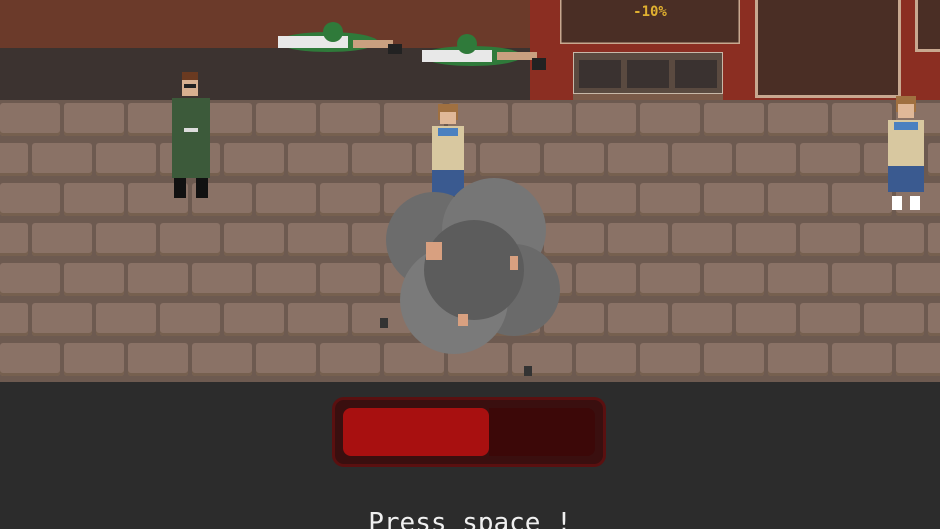 The image size is (940, 529). I want to click on health-bar-empty, so click(542, 432).